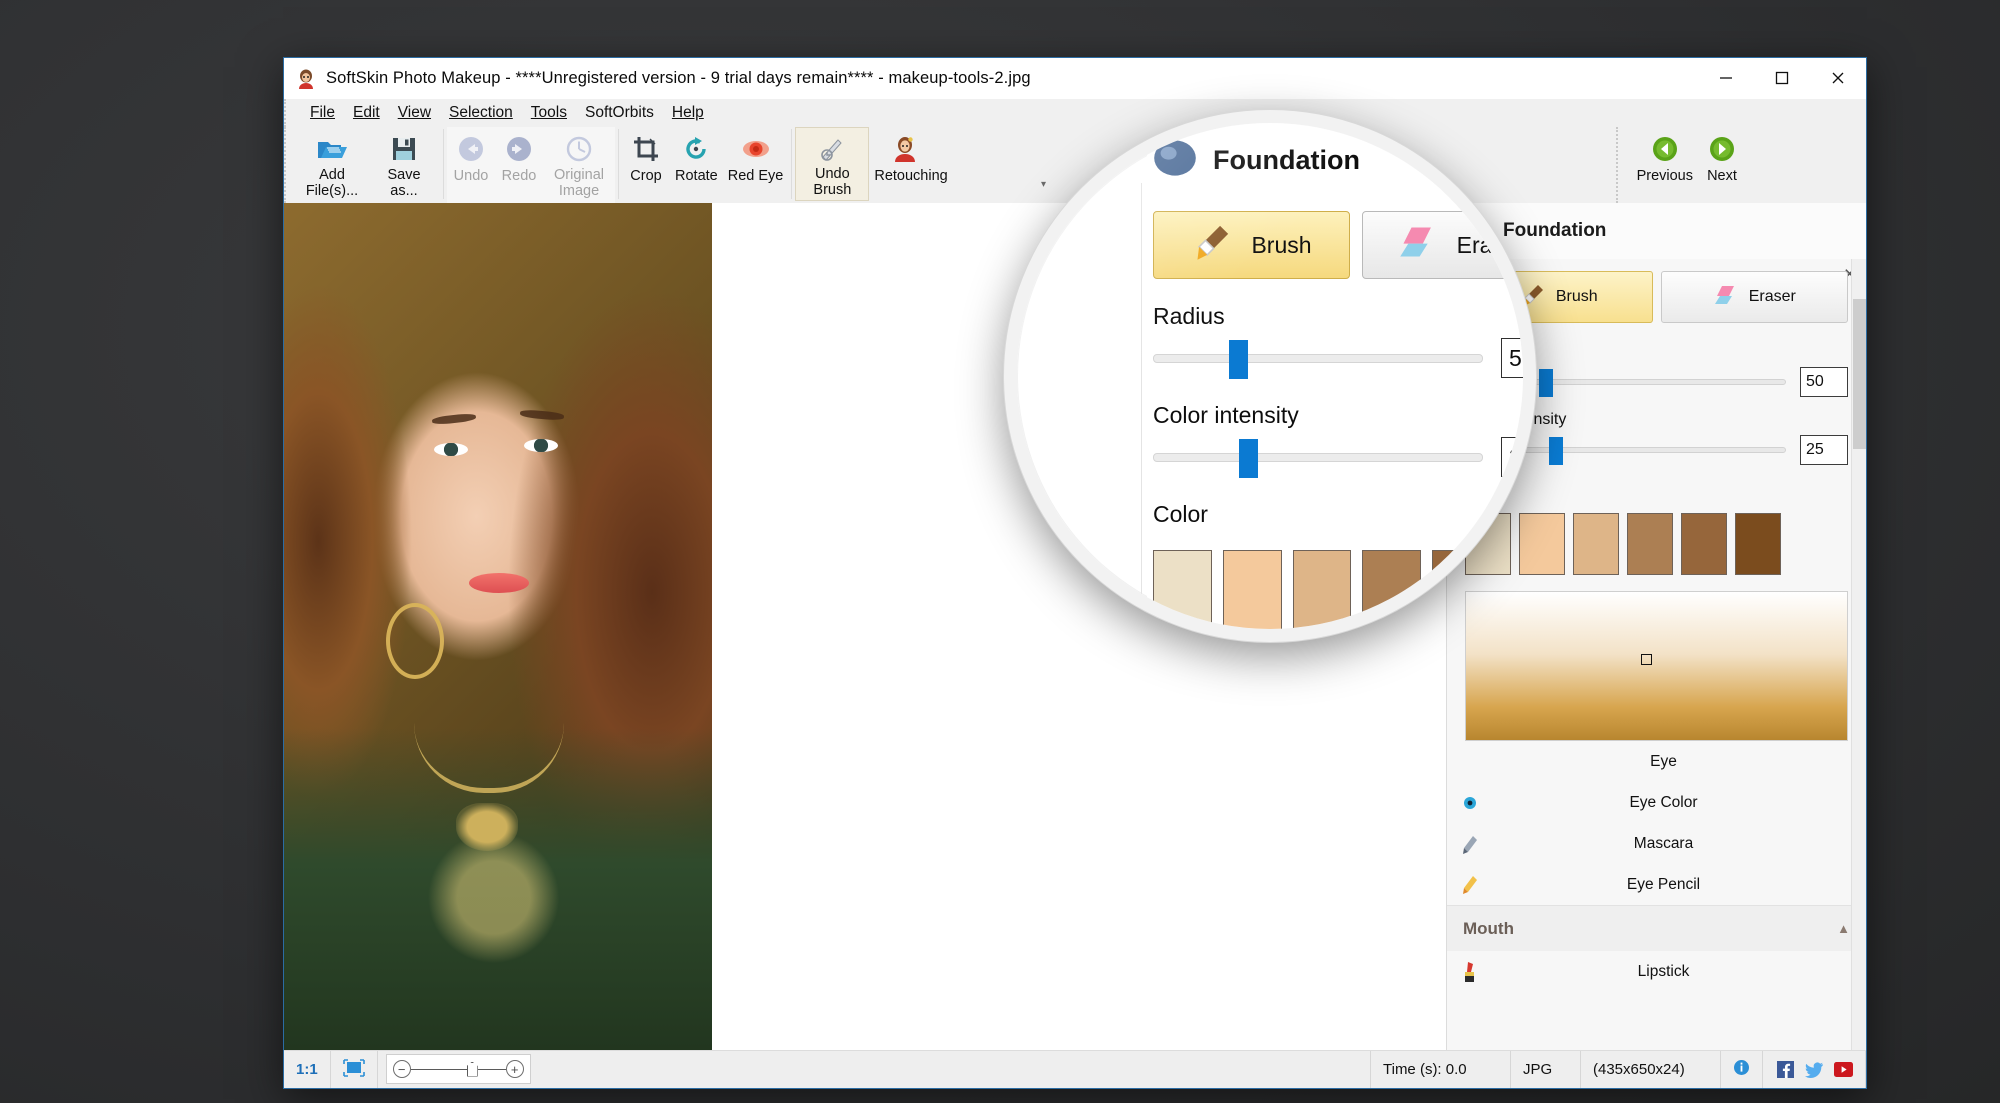 The image size is (2000, 1103). What do you see at coordinates (1470, 885) in the screenshot?
I see `pencil-icon` at bounding box center [1470, 885].